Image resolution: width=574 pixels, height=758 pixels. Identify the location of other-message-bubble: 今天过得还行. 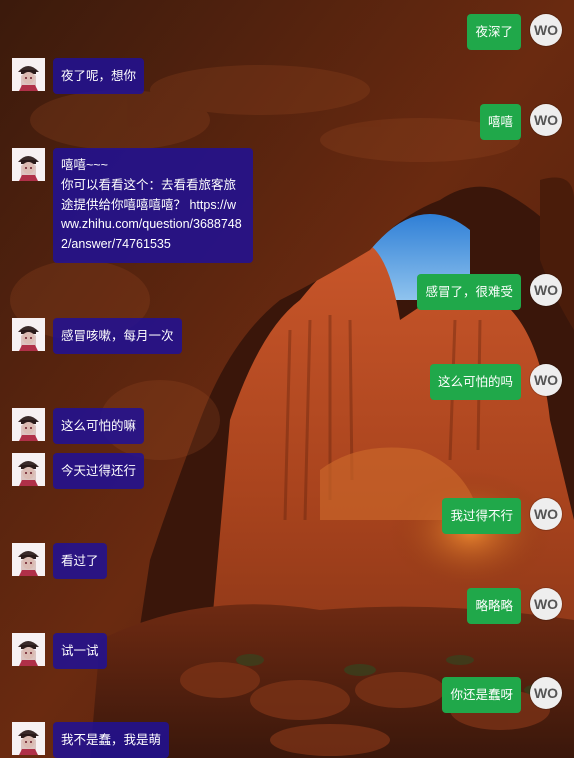
(99, 471).